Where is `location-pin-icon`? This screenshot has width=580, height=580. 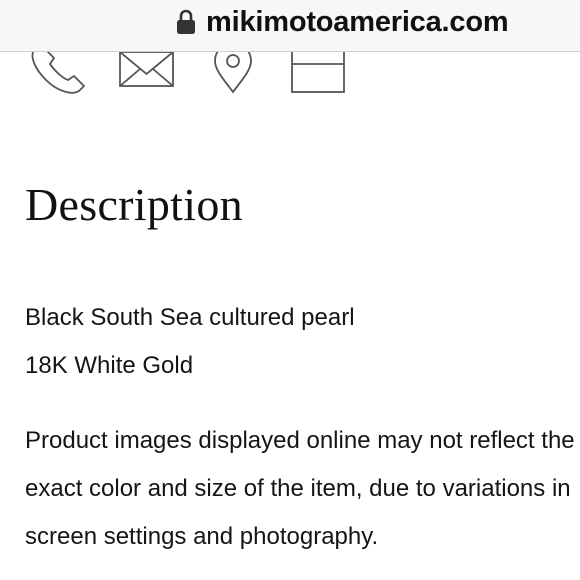
location-pin-icon is located at coordinates (233, 74).